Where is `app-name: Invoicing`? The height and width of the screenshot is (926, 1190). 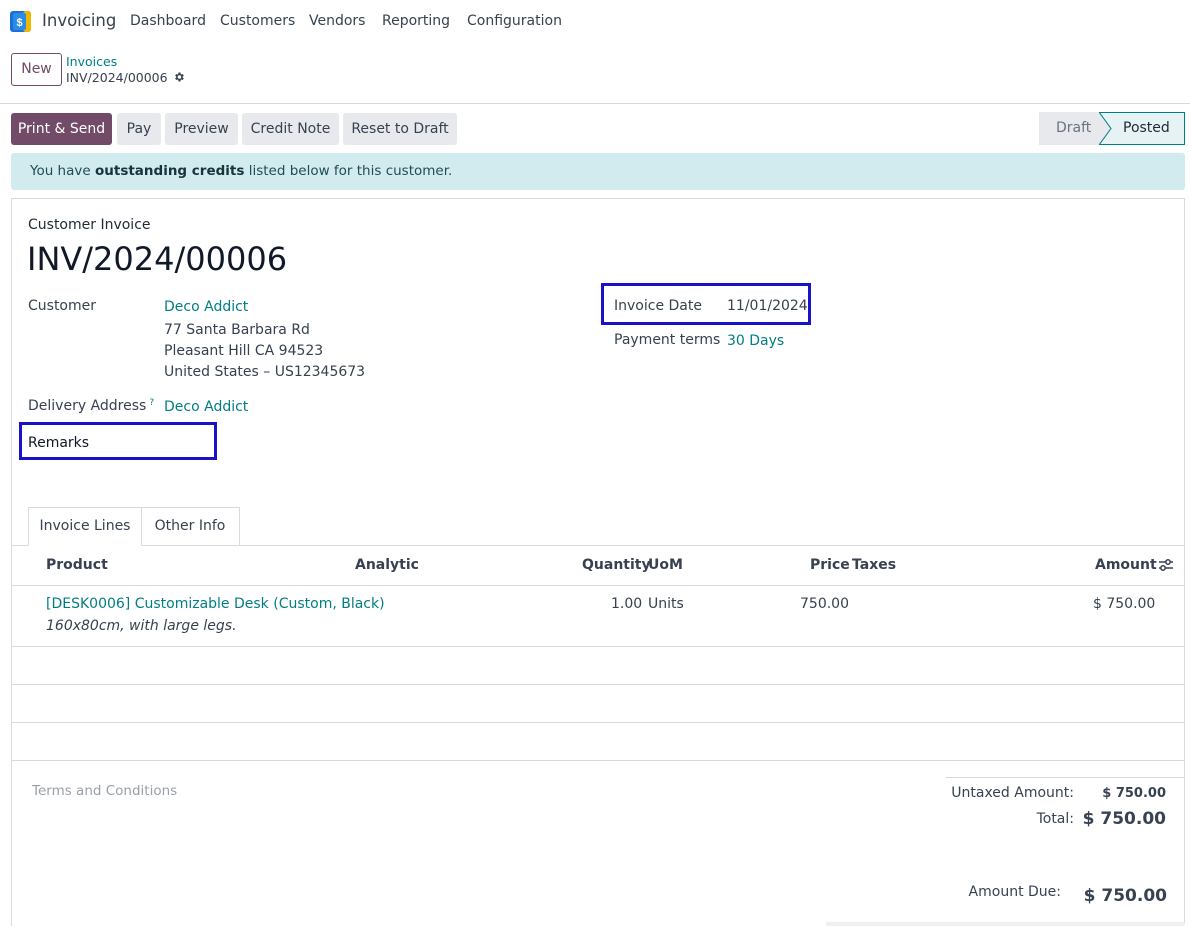
app-name: Invoicing is located at coordinates (79, 20).